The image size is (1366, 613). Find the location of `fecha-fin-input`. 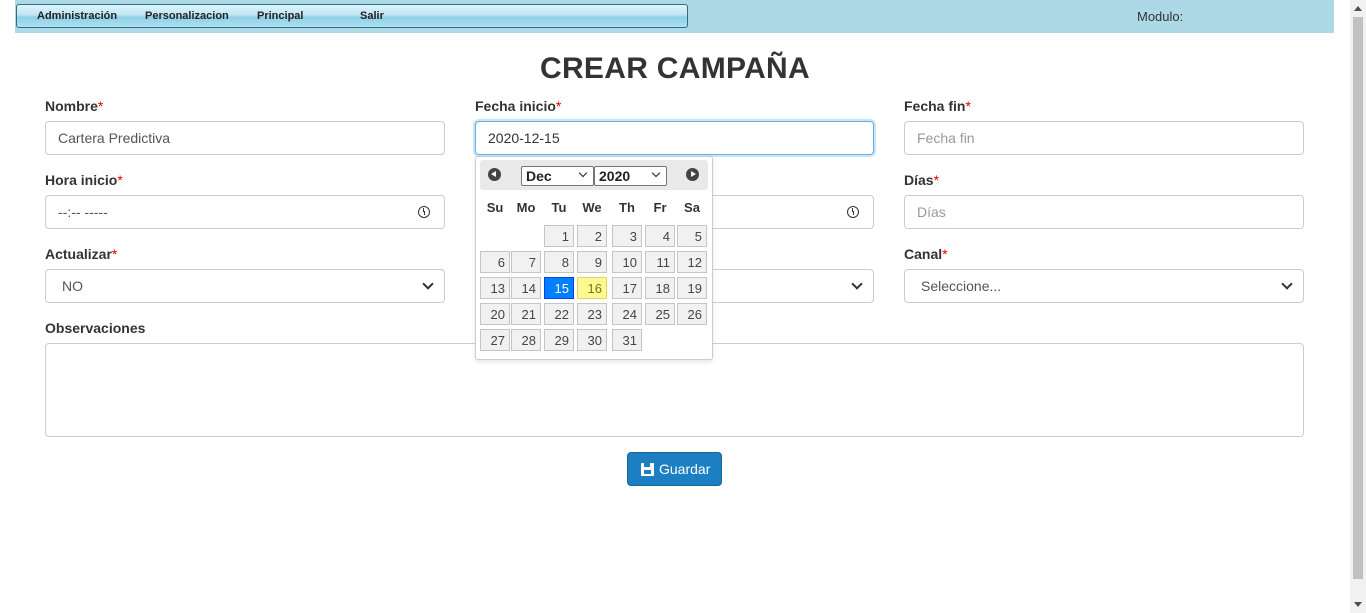

fecha-fin-input is located at coordinates (1104, 138).